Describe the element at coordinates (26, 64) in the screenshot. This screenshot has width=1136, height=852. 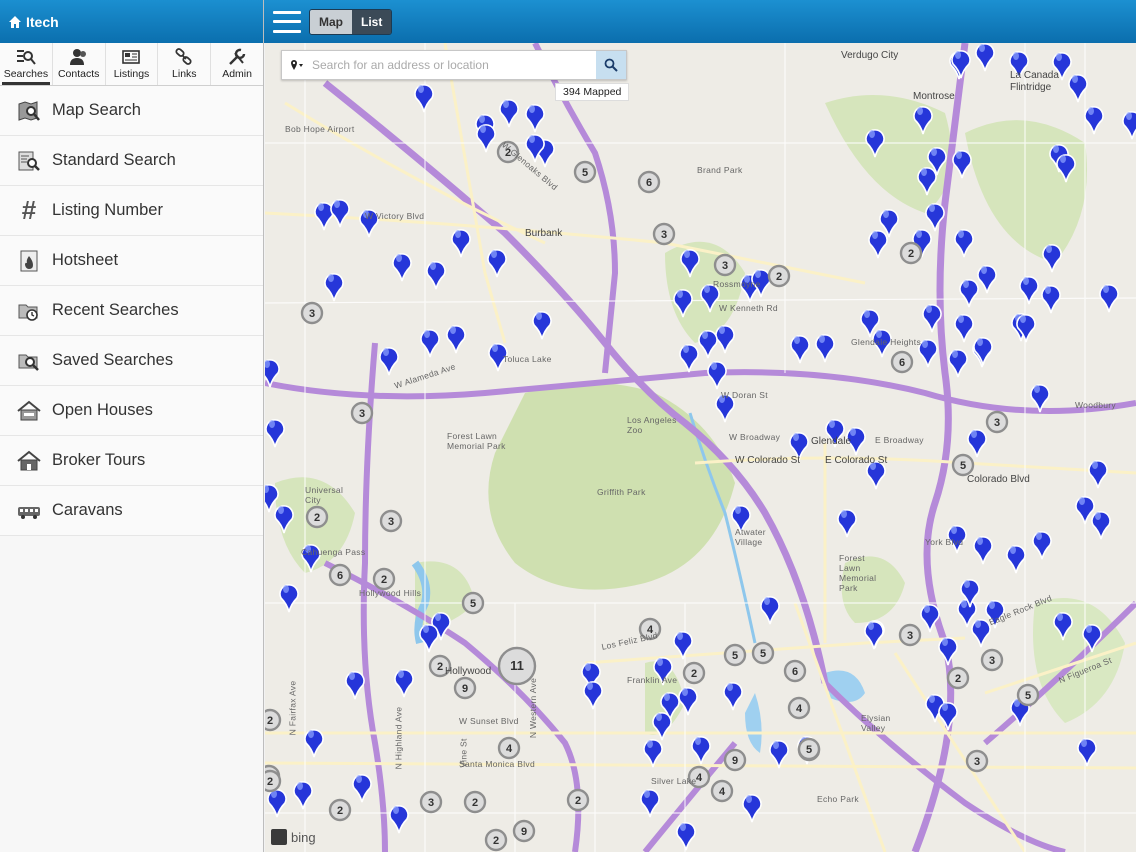
I see `tab-searches: Searches` at that location.